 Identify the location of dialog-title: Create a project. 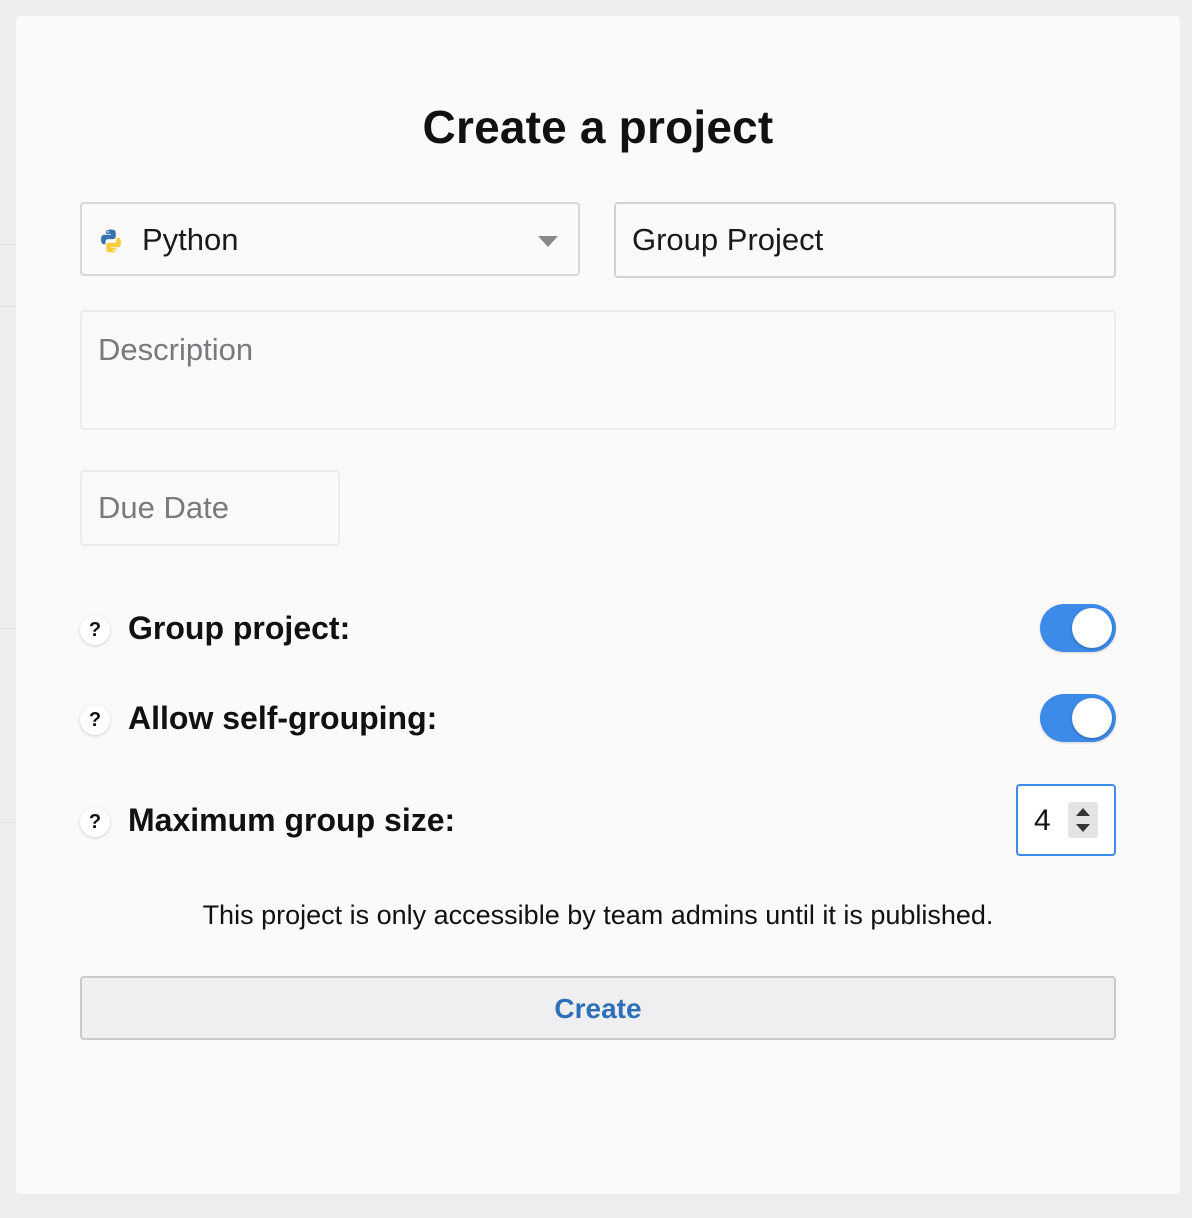
(598, 127).